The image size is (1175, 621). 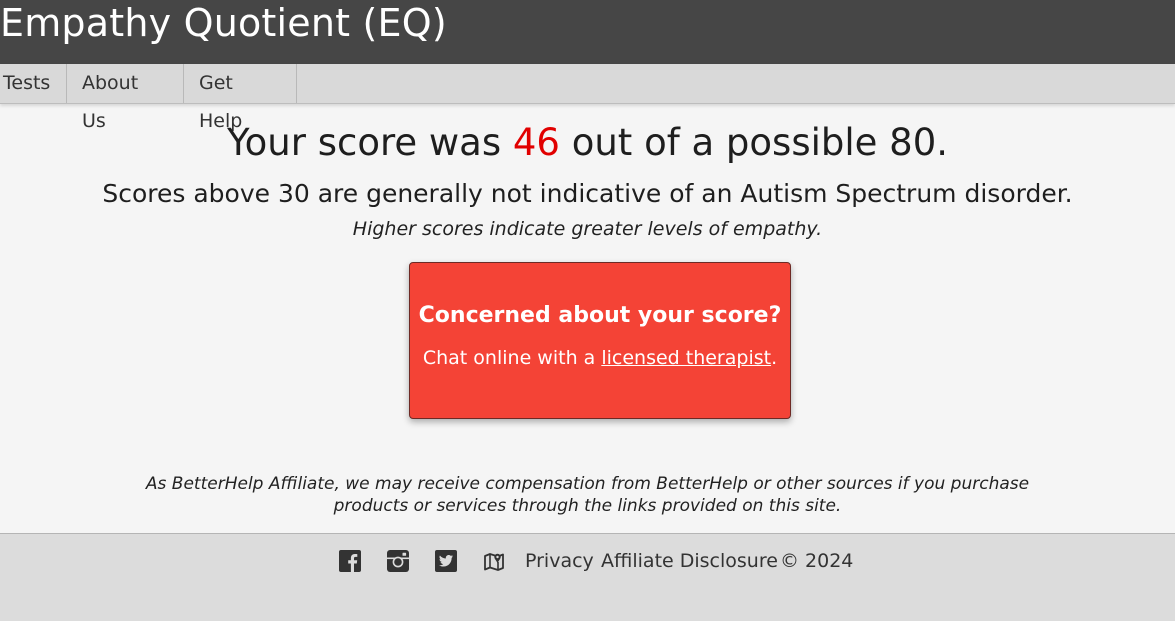 I want to click on score-prefix: Your score was, so click(x=369, y=142).